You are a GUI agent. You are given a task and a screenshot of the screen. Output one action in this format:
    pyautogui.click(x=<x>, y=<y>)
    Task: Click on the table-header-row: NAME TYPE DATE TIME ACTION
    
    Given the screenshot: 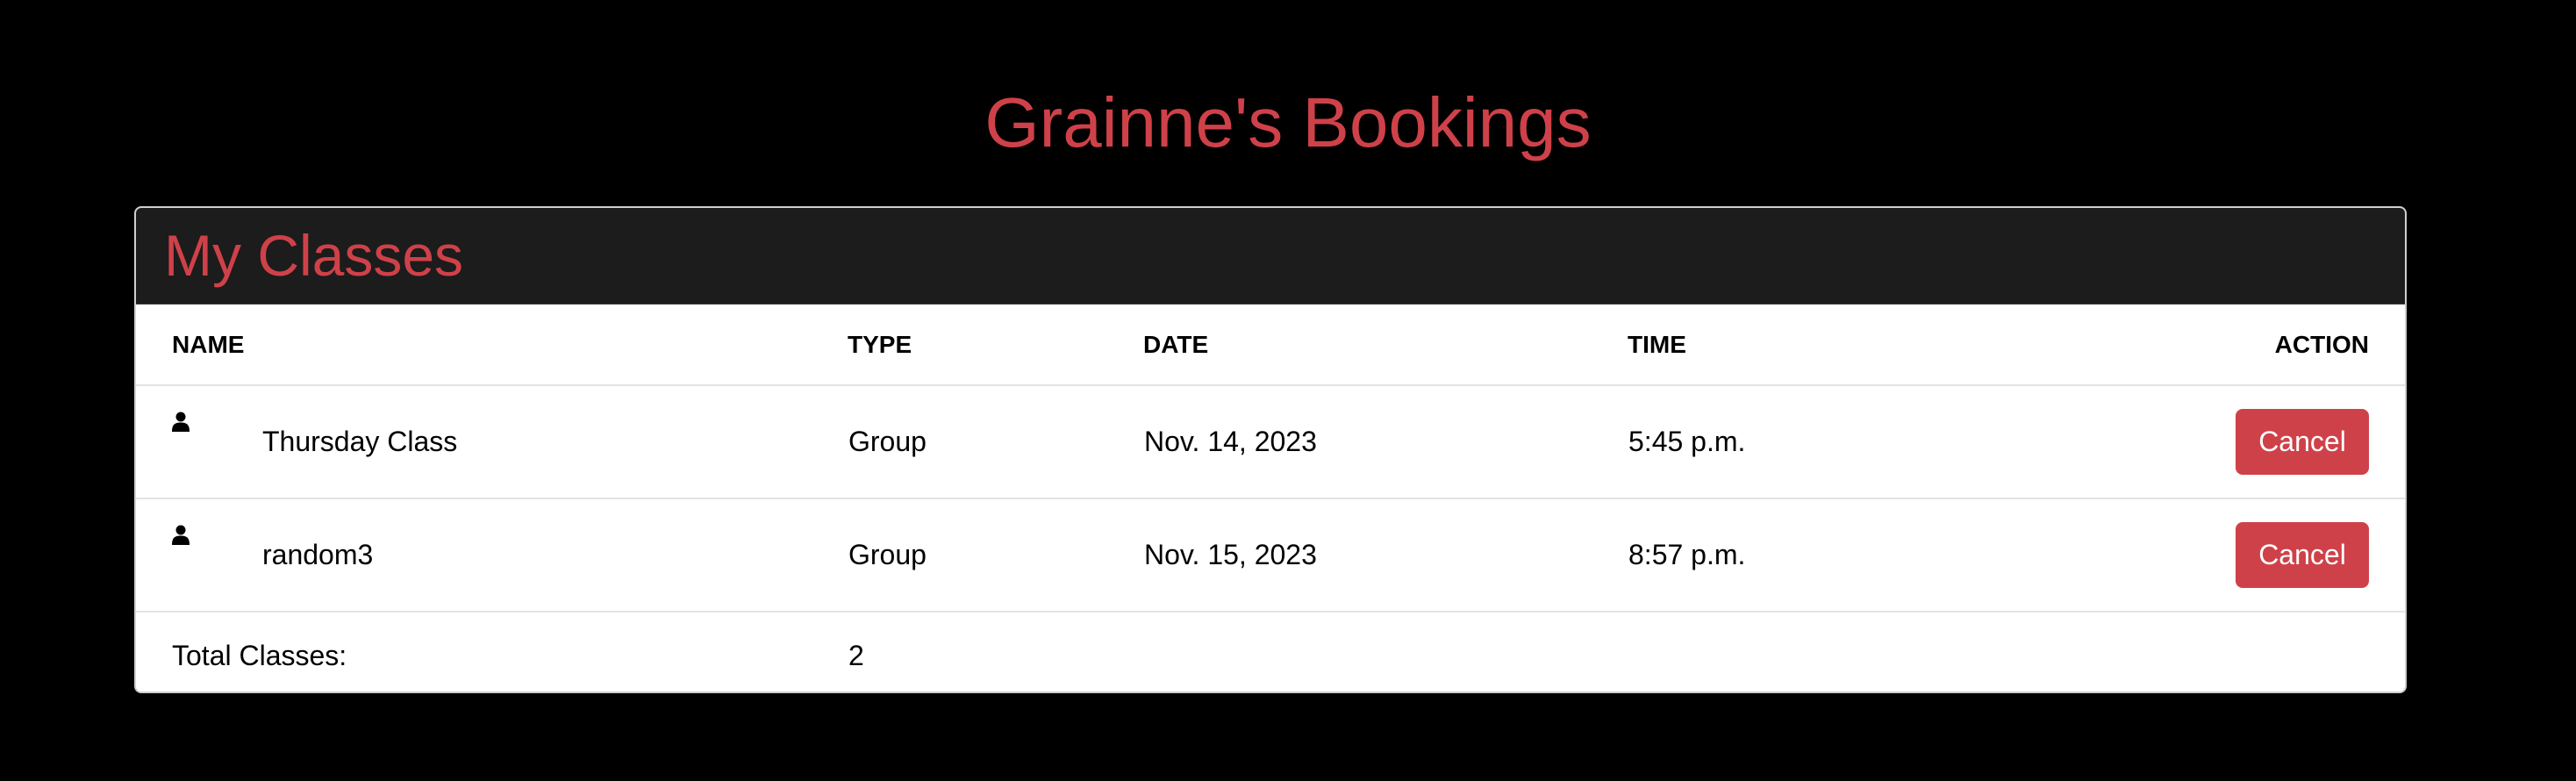 What is the action you would take?
    pyautogui.click(x=1270, y=345)
    